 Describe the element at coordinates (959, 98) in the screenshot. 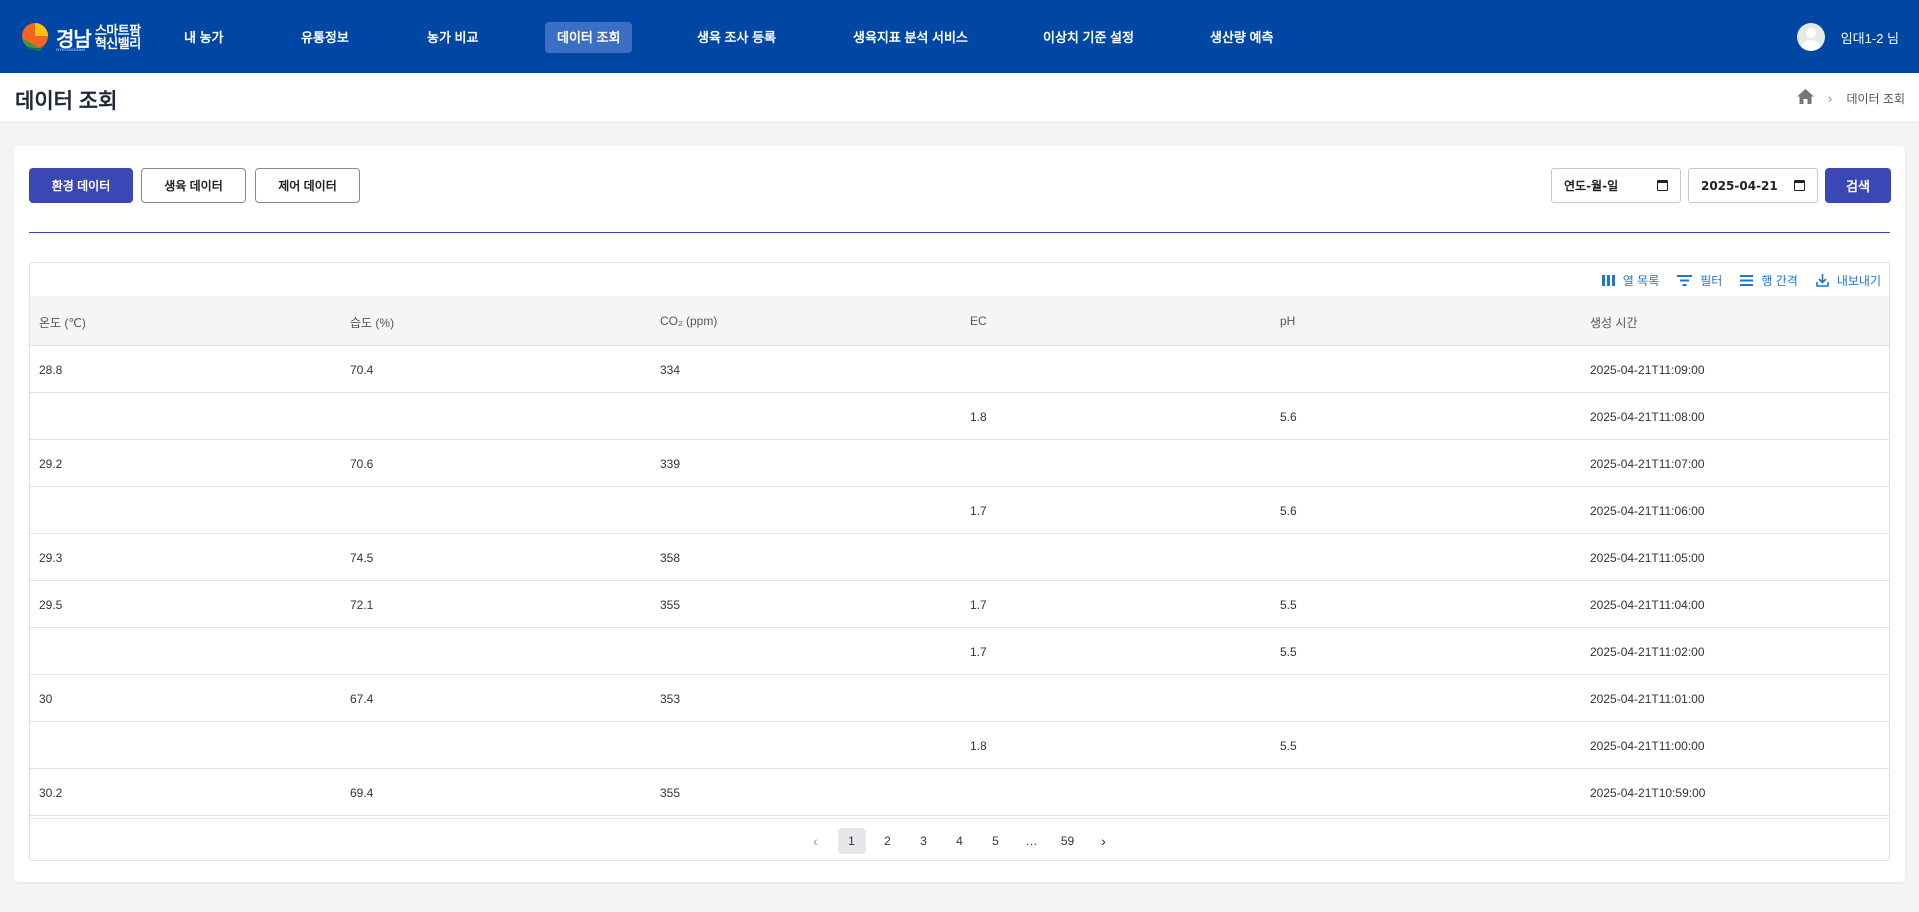

I see `page-header: 데이터 조회 › 데이터 조회` at that location.